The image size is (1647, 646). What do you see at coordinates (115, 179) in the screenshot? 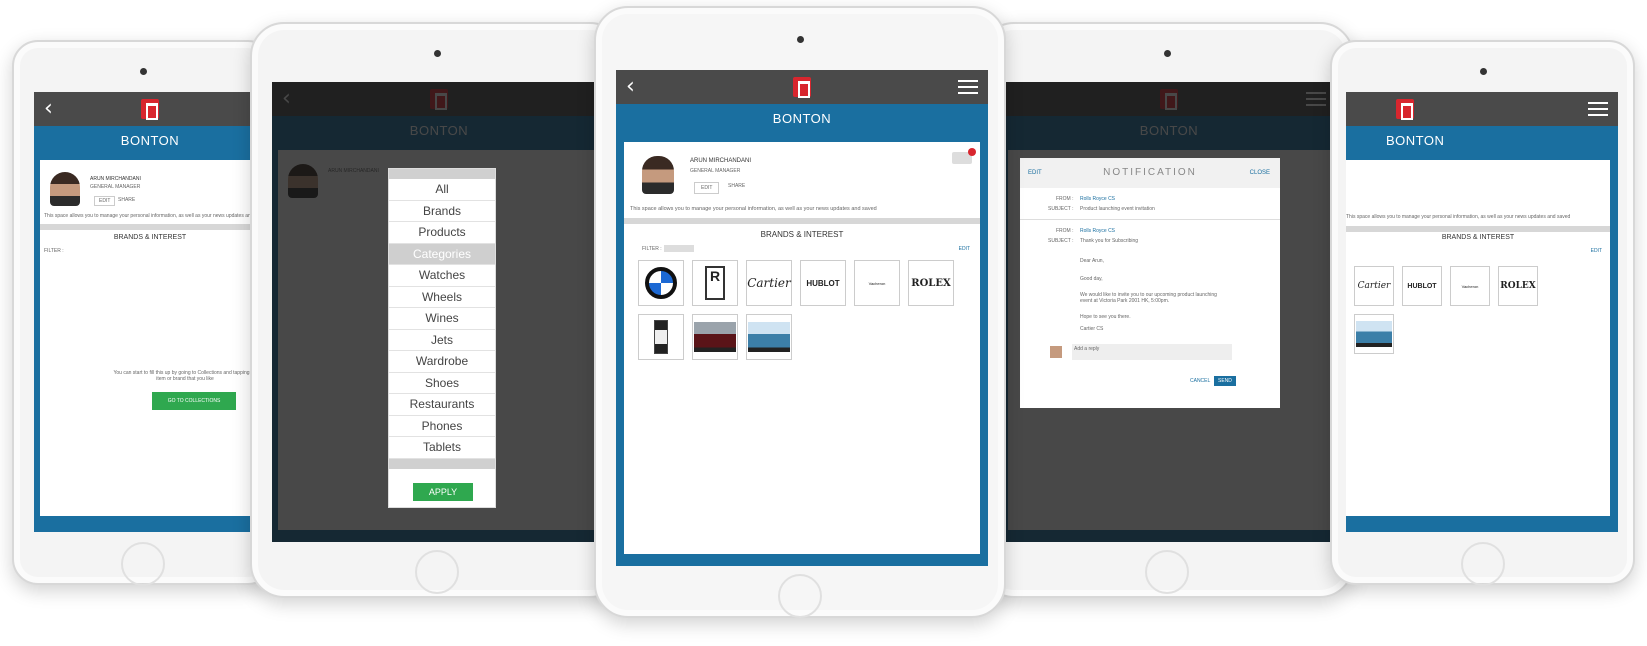
I see `profile-name: ARUN MIRCHANDANI` at bounding box center [115, 179].